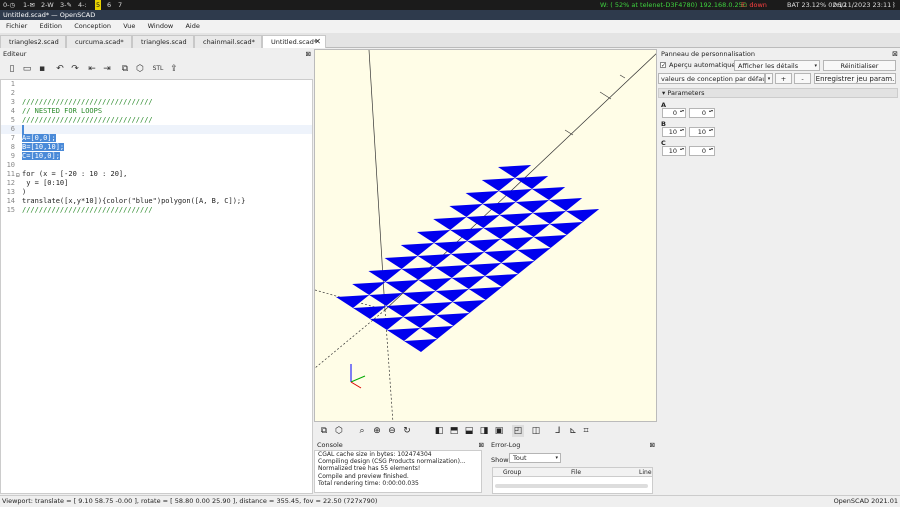  What do you see at coordinates (161, 26) in the screenshot?
I see `menu-window: Window` at bounding box center [161, 26].